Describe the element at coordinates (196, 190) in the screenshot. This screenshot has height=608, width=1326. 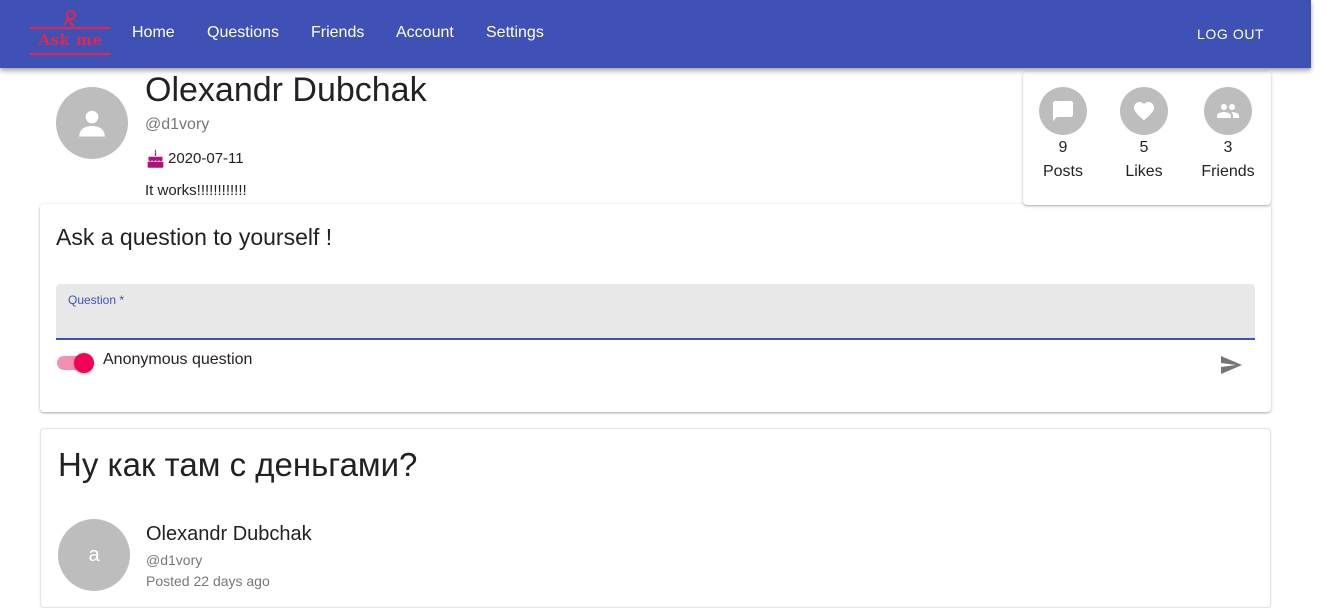
I see `profile-bio: It works!!!!!!!!!!!!` at that location.